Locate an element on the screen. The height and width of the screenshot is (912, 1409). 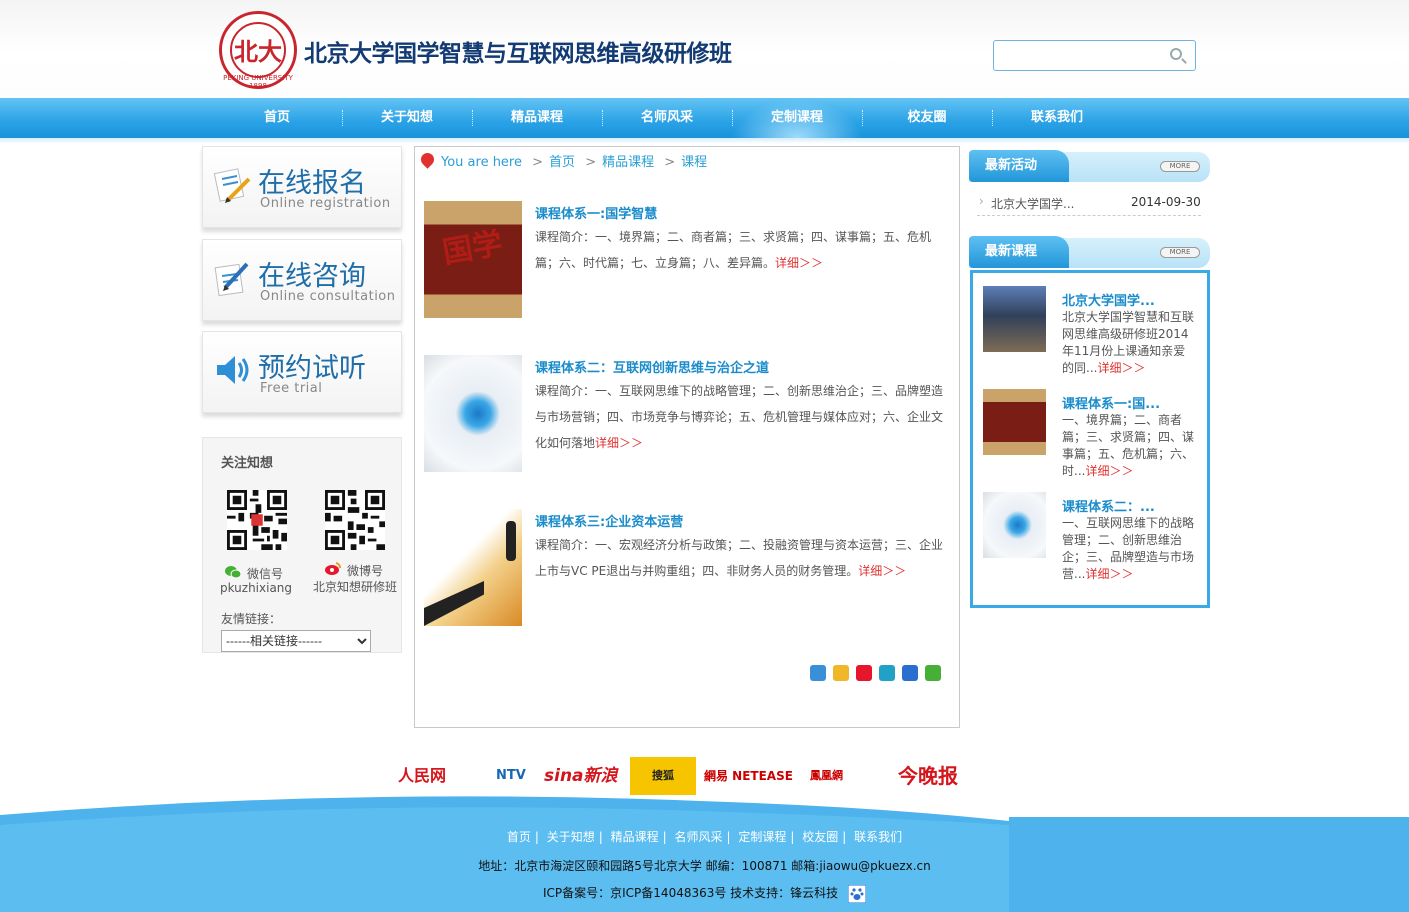
partner-sohu-logo: 搜狐 SOHU.com is located at coordinates (663, 788).